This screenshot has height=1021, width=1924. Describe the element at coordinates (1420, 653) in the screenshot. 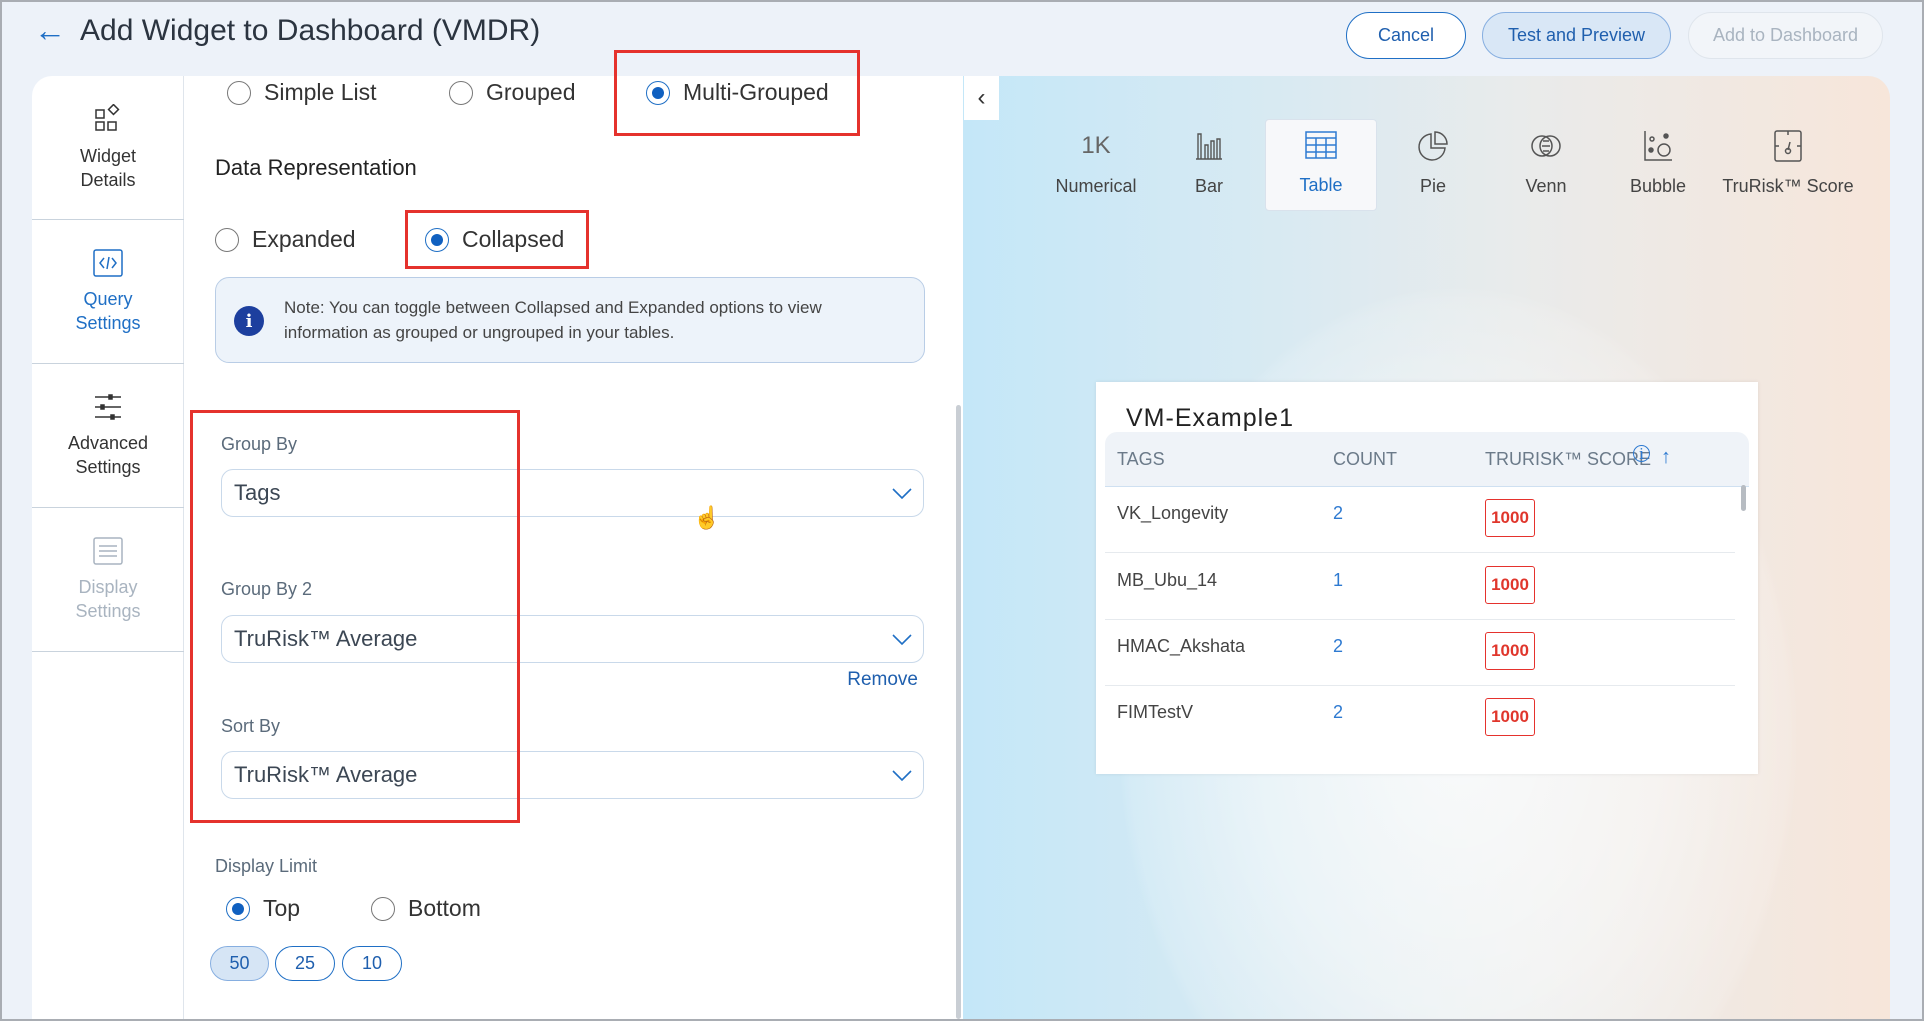

I see `table-row: HMAC_Akshata 2 1000` at that location.